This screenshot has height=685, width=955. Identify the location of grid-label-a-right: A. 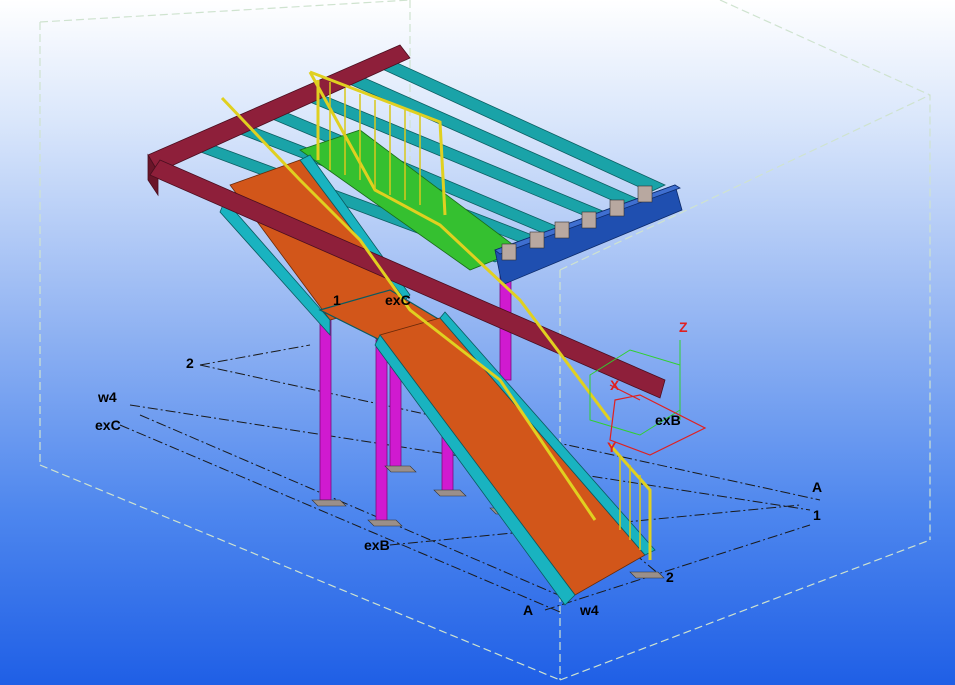
(817, 487).